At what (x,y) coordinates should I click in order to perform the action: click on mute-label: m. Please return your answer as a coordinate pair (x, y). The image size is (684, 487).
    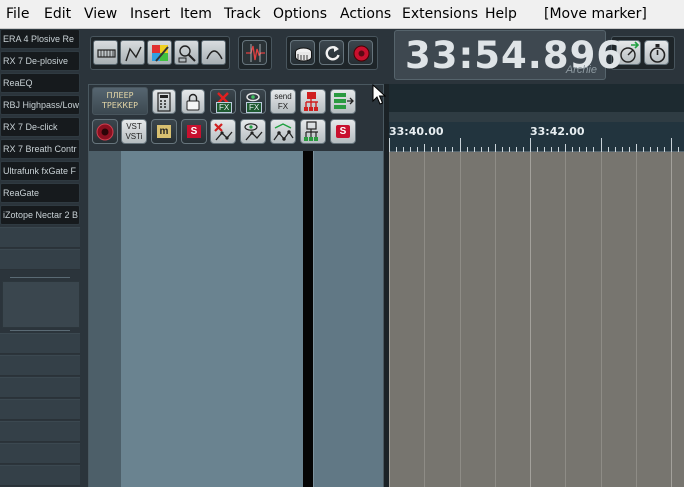
    Looking at the image, I should click on (164, 131).